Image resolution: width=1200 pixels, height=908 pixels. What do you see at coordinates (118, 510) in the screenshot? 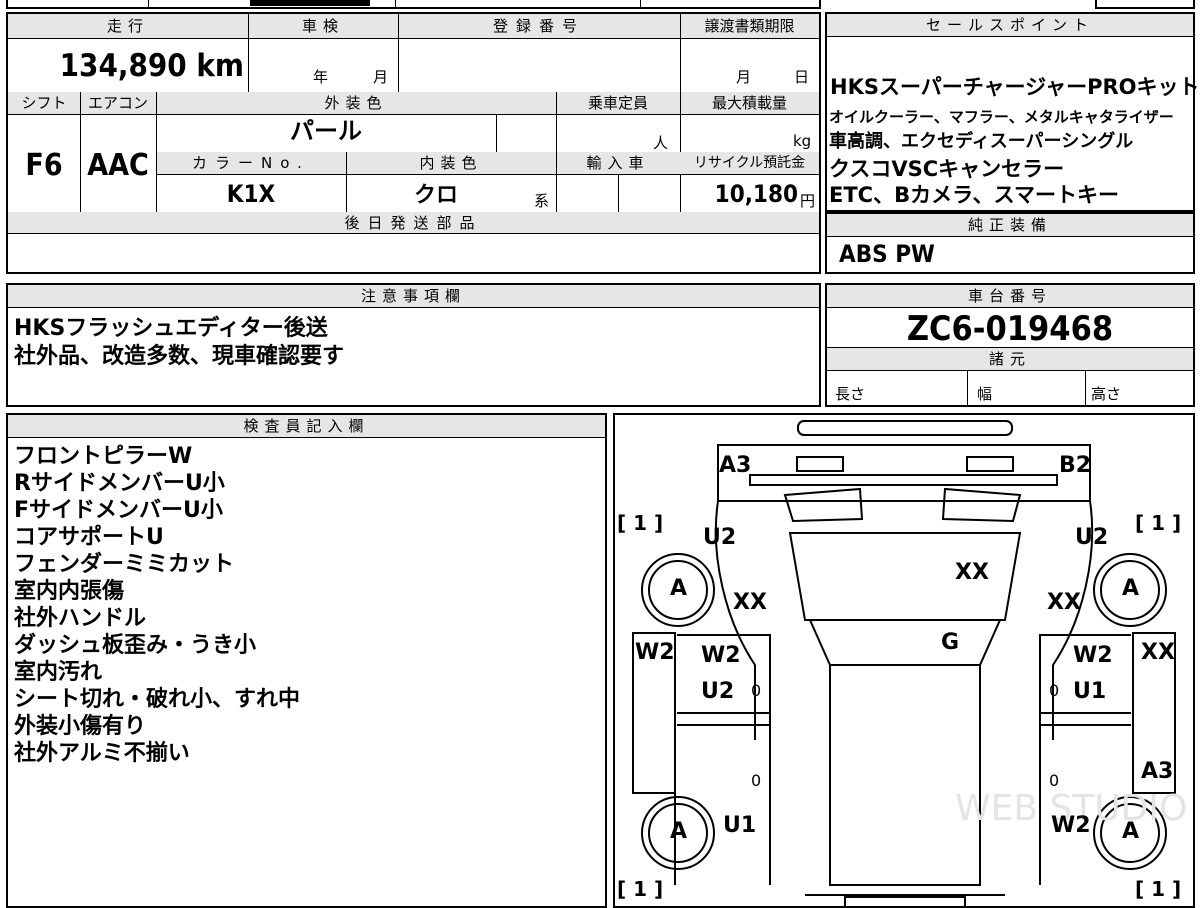
I see `inspector-line: FサイドメンバーU小` at bounding box center [118, 510].